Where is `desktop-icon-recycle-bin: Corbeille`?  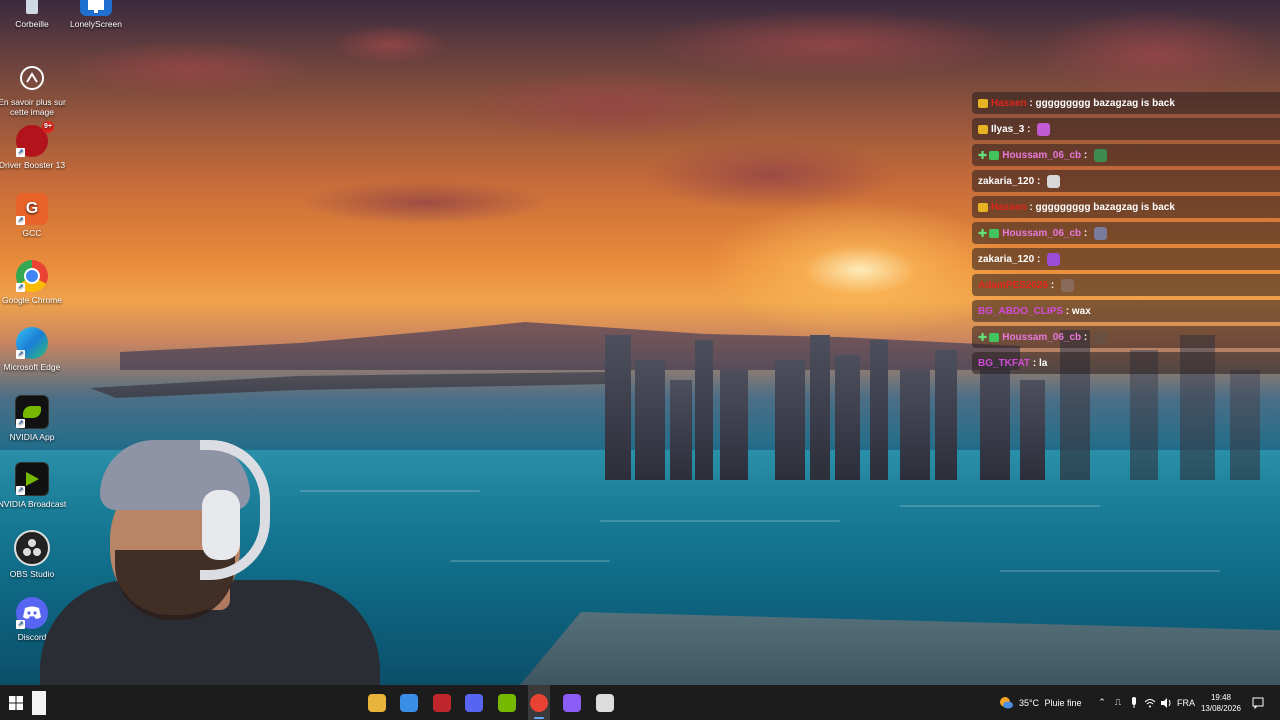
desktop-icon-recycle-bin: Corbeille is located at coordinates (34, 14).